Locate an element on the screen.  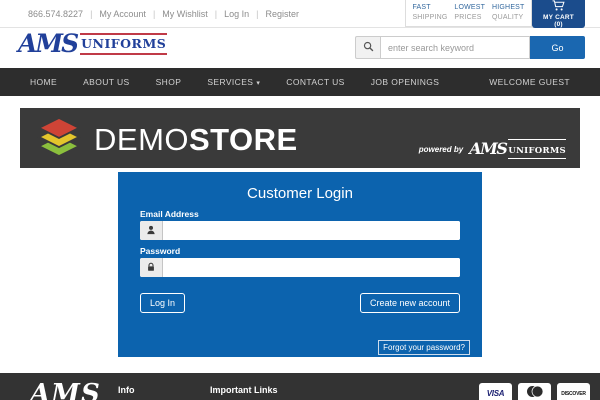
search-icon is located at coordinates (368, 48).